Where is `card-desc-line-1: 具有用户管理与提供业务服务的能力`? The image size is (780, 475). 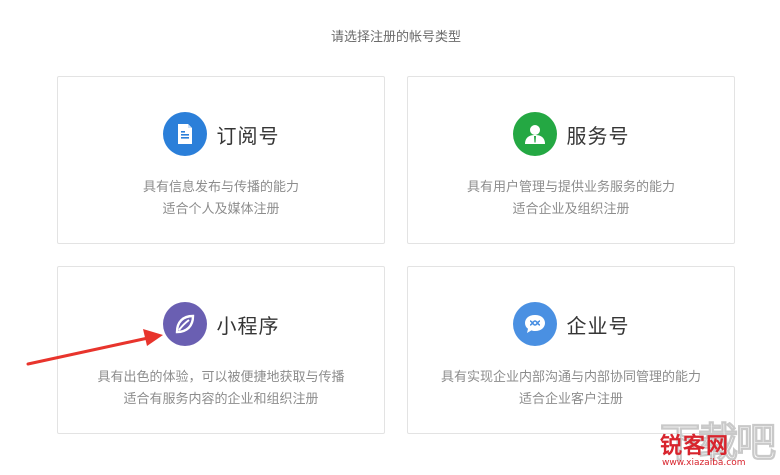
card-desc-line-1: 具有用户管理与提供业务服务的能力 is located at coordinates (570, 187).